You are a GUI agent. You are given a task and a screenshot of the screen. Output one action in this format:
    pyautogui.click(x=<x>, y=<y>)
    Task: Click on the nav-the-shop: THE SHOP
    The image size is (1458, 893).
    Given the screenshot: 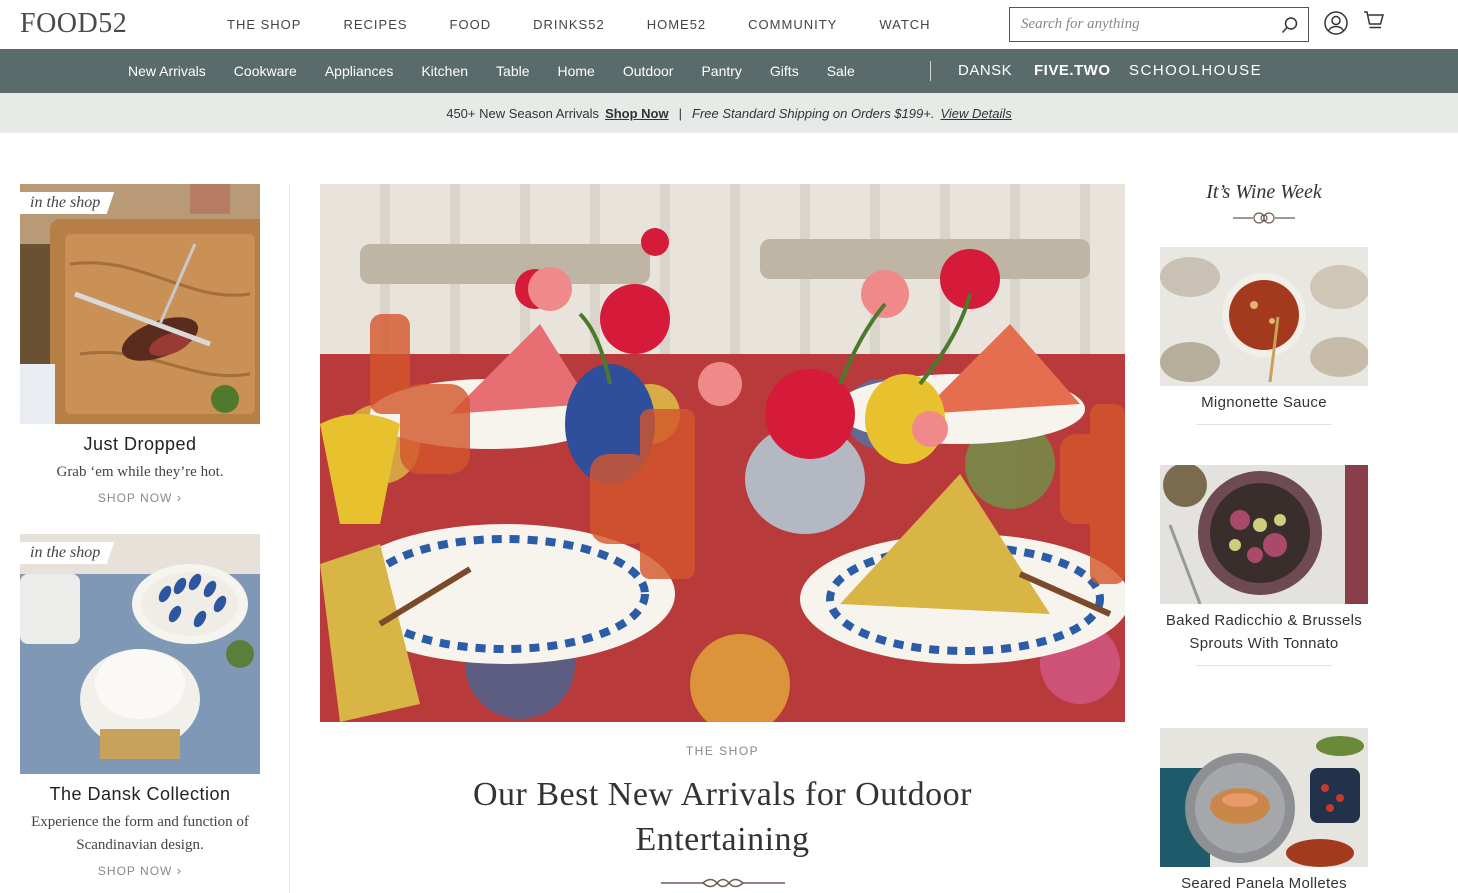 What is the action you would take?
    pyautogui.click(x=264, y=24)
    